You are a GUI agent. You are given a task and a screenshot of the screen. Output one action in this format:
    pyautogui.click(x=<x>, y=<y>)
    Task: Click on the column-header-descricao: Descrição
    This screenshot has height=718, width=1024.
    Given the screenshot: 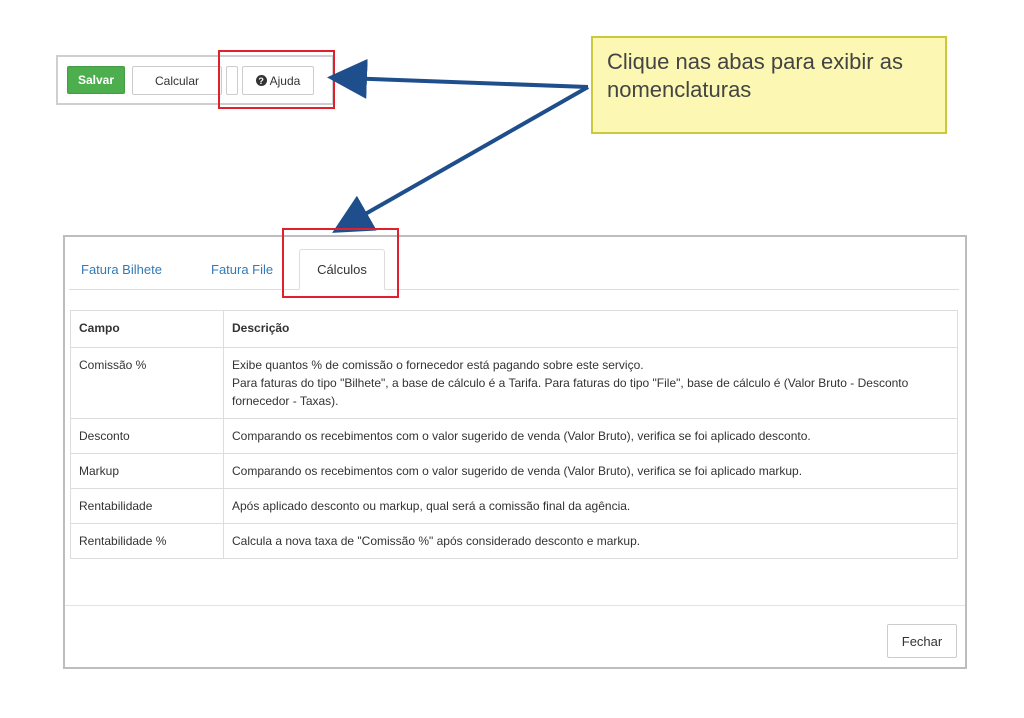 What is the action you would take?
    pyautogui.click(x=590, y=329)
    